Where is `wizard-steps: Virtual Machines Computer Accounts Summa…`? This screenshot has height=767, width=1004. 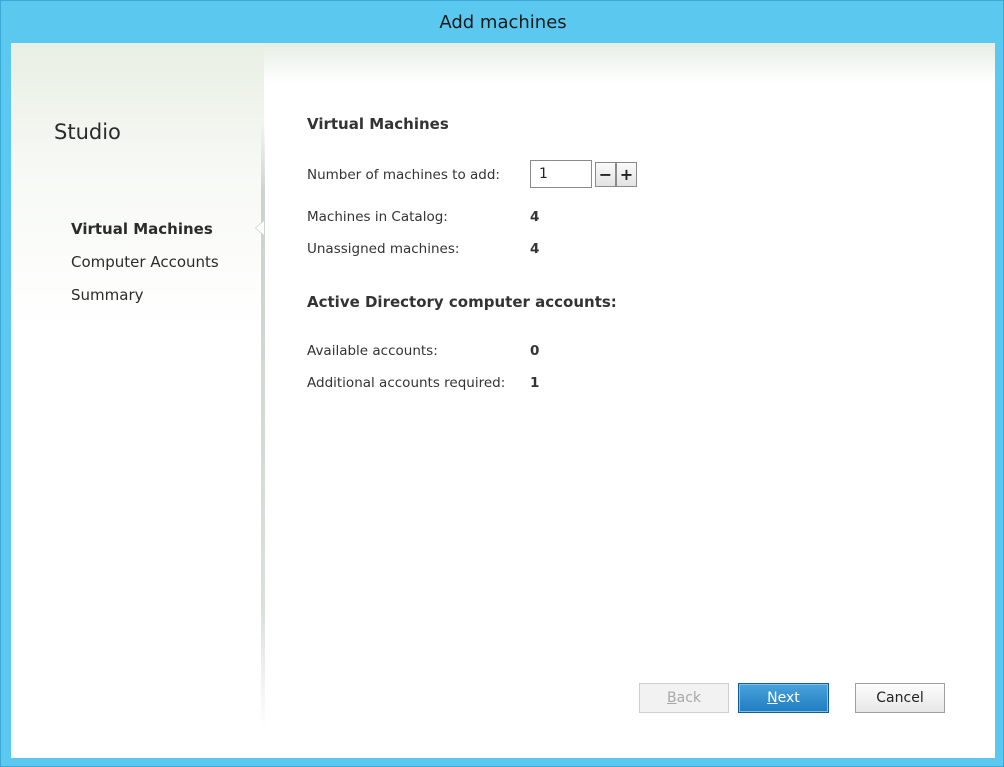
wizard-steps: Virtual Machines Computer Accounts Summa… is located at coordinates (145, 267).